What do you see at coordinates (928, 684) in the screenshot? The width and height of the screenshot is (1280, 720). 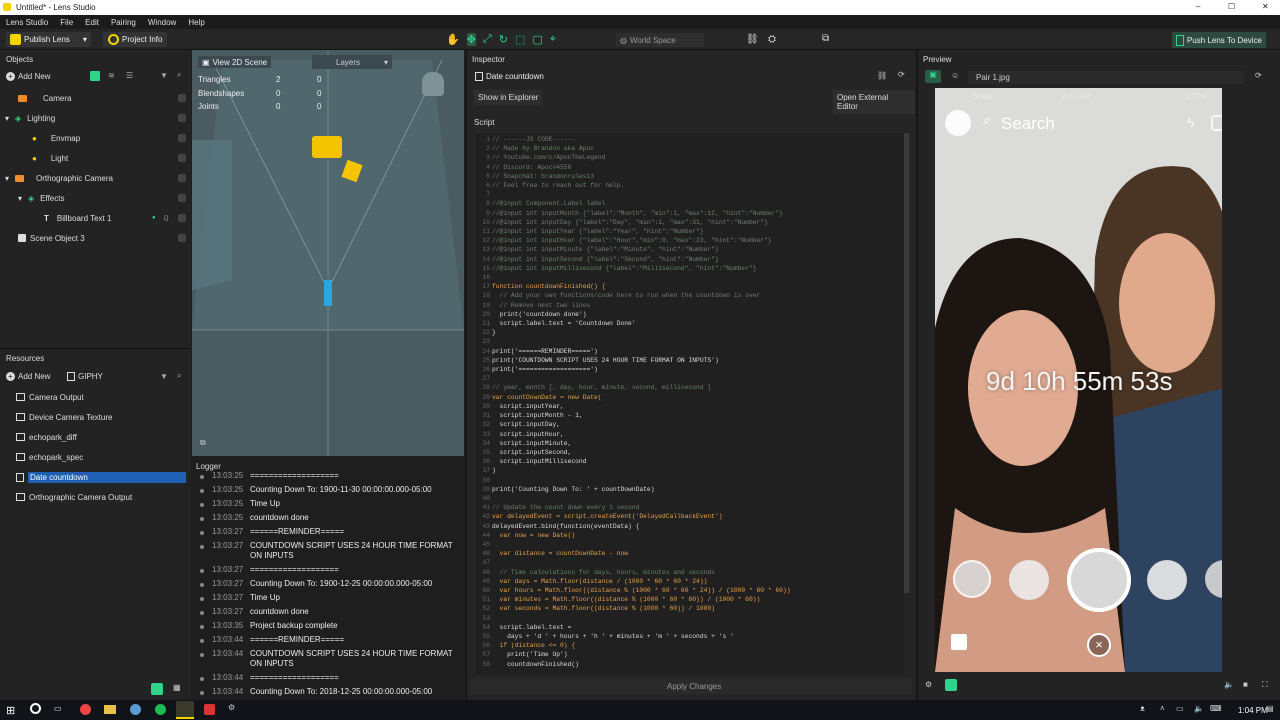 I see `preview-settings-icon: ⚙` at bounding box center [928, 684].